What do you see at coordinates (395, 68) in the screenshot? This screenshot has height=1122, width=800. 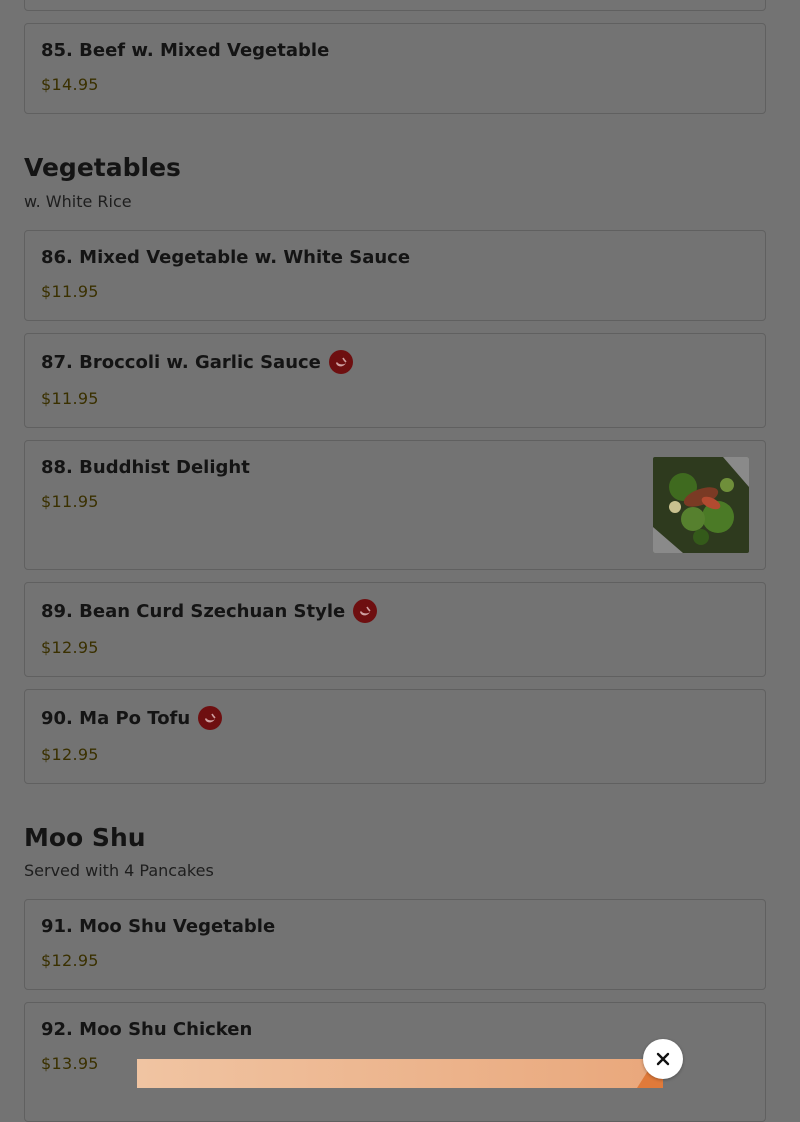 I see `menu-item-card: 85. Beef w. Mixed Vegetable $14.95` at bounding box center [395, 68].